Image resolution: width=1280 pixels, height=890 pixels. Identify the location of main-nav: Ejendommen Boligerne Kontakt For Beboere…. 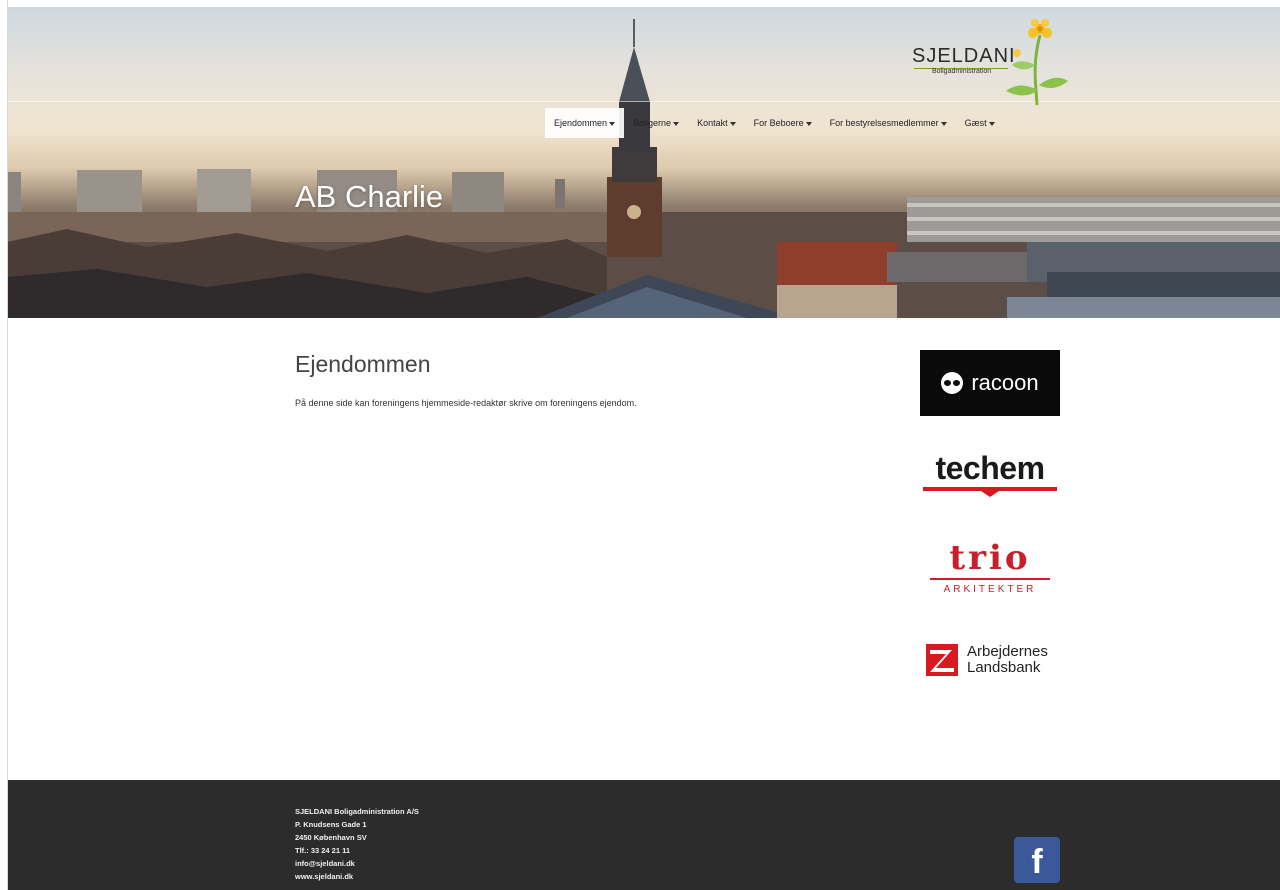
(774, 123).